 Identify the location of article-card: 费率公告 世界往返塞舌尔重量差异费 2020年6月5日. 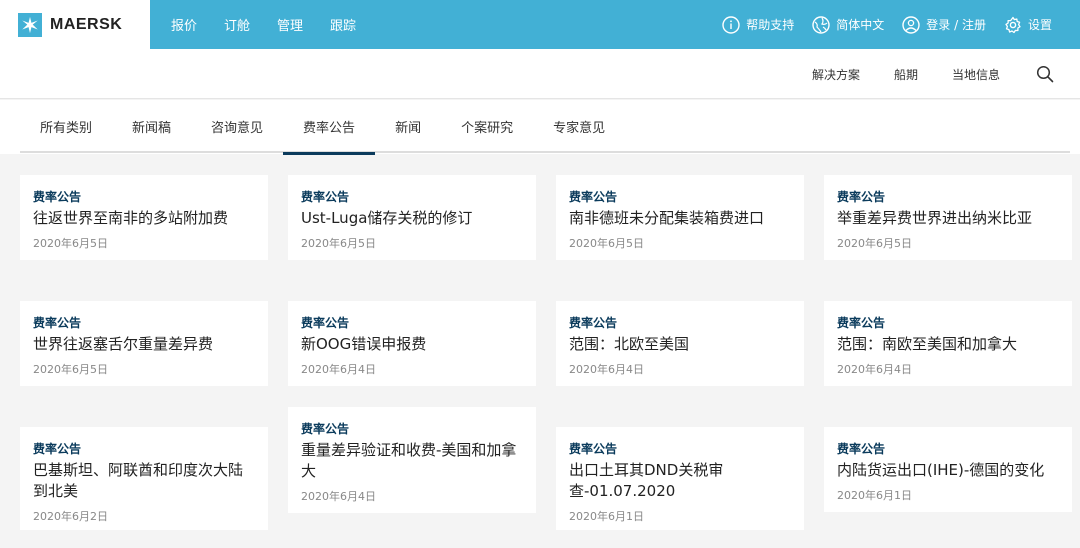
(144, 343).